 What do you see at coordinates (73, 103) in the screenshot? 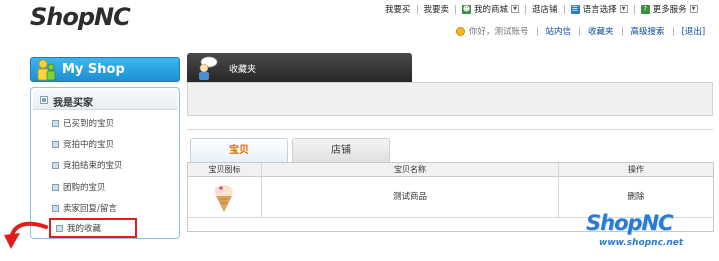
I see `buyer-menu-title: 我是买家` at bounding box center [73, 103].